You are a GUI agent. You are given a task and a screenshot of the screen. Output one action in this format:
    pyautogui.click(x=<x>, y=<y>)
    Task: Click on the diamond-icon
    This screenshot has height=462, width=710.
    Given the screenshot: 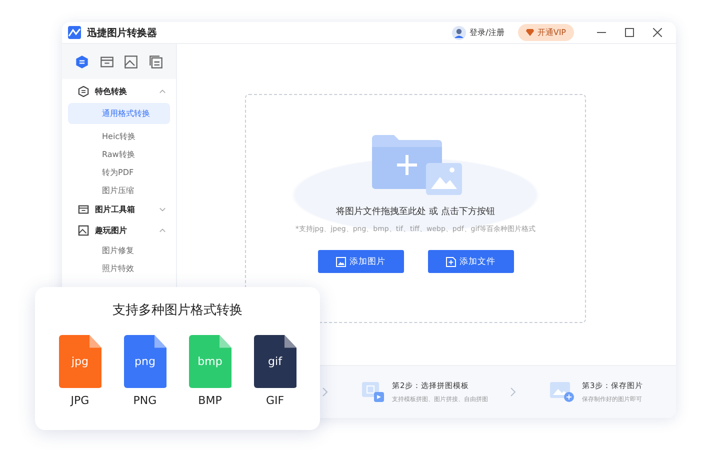 What is the action you would take?
    pyautogui.click(x=530, y=32)
    